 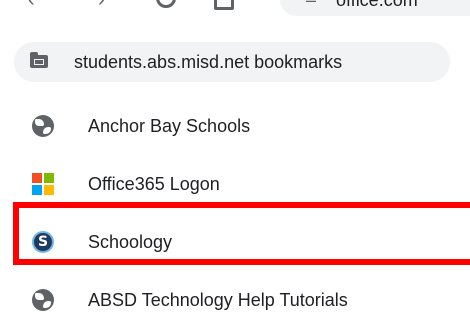 I want to click on bookmark-folder-chip: students.abs.misd.net bookmarks, so click(x=232, y=62).